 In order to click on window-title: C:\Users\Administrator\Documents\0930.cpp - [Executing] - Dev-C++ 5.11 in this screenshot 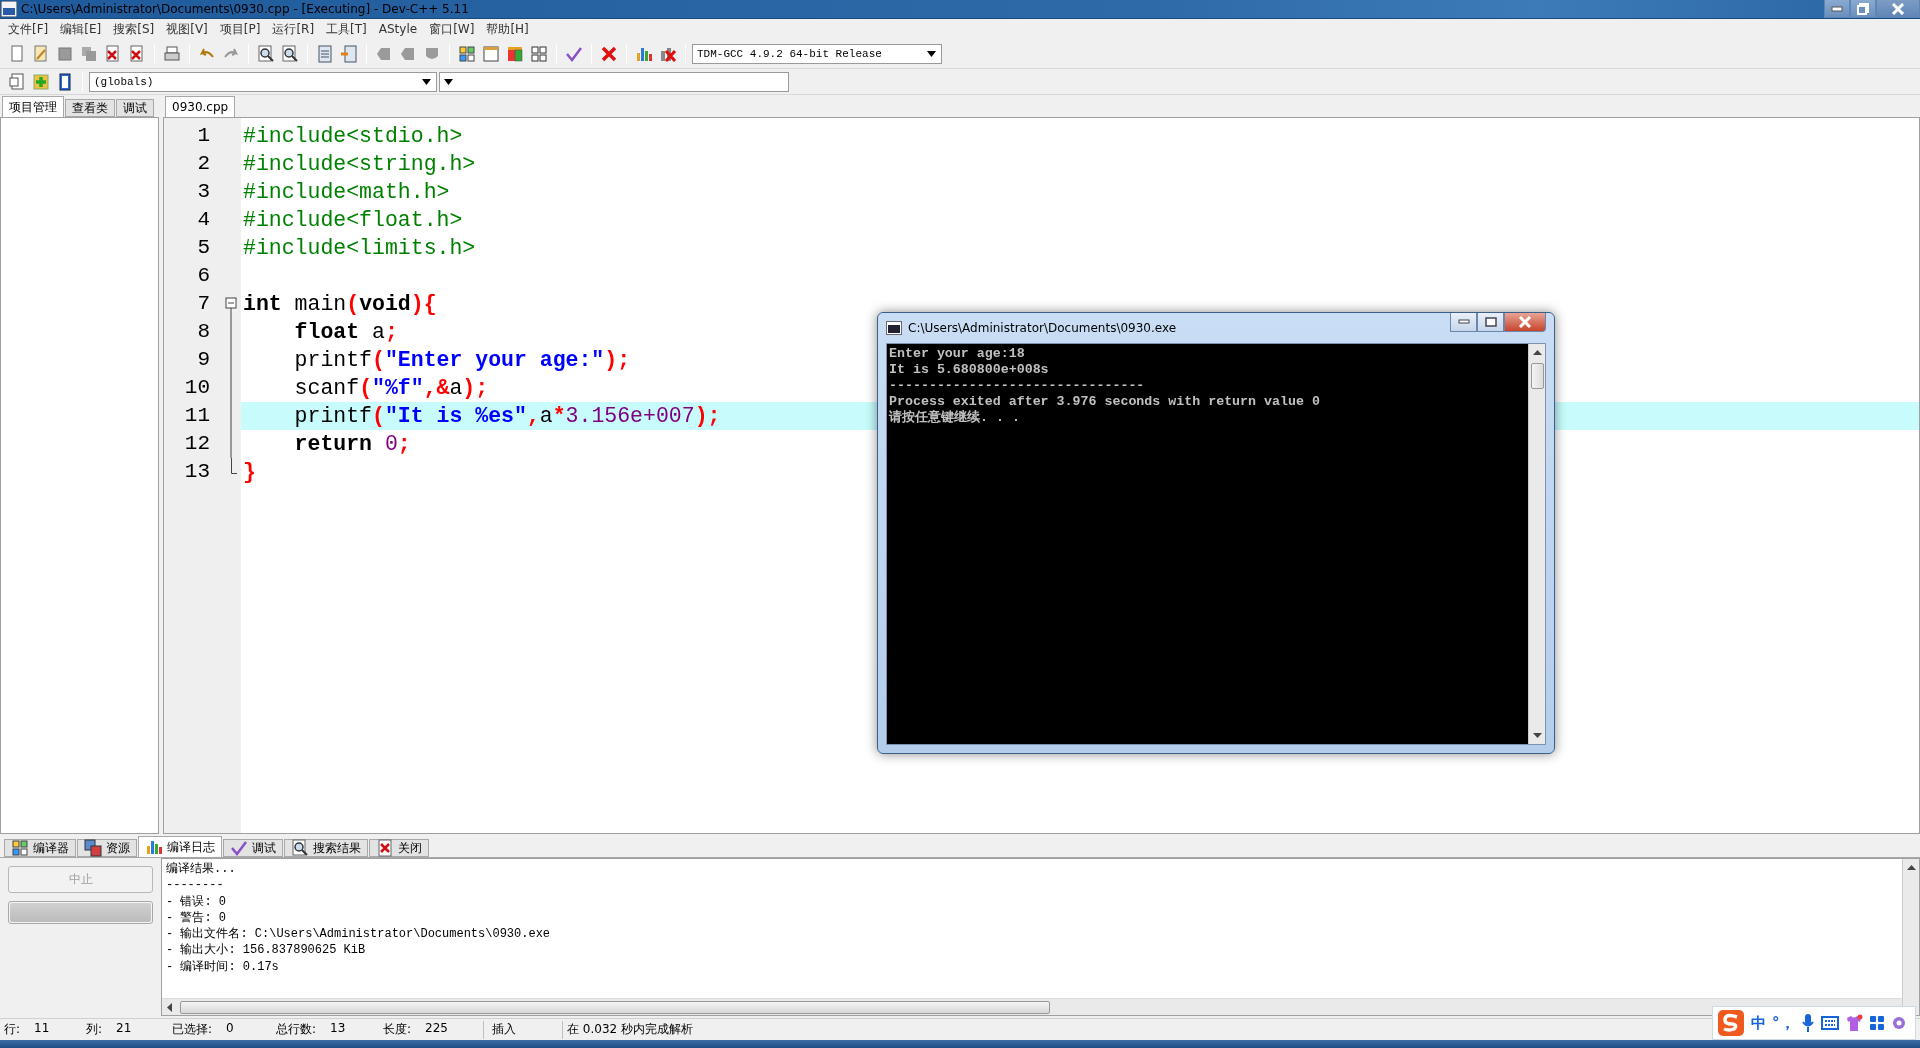, I will do `click(245, 9)`.